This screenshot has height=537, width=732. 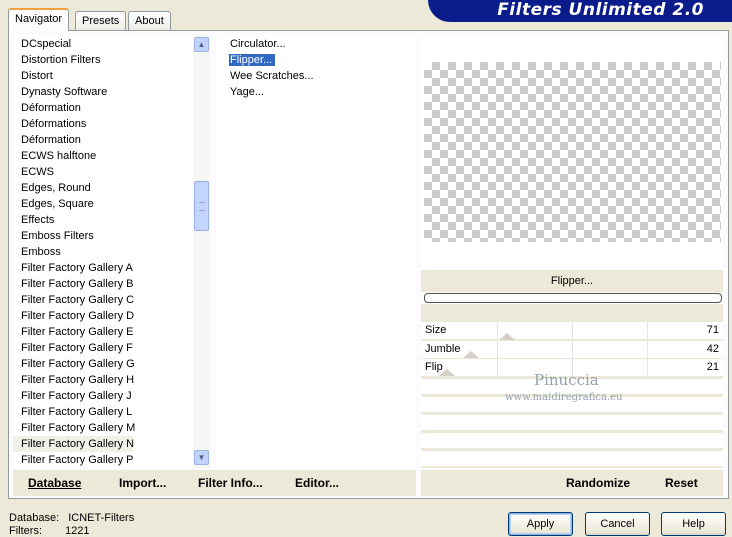 What do you see at coordinates (681, 483) in the screenshot?
I see `reset-button: Reset` at bounding box center [681, 483].